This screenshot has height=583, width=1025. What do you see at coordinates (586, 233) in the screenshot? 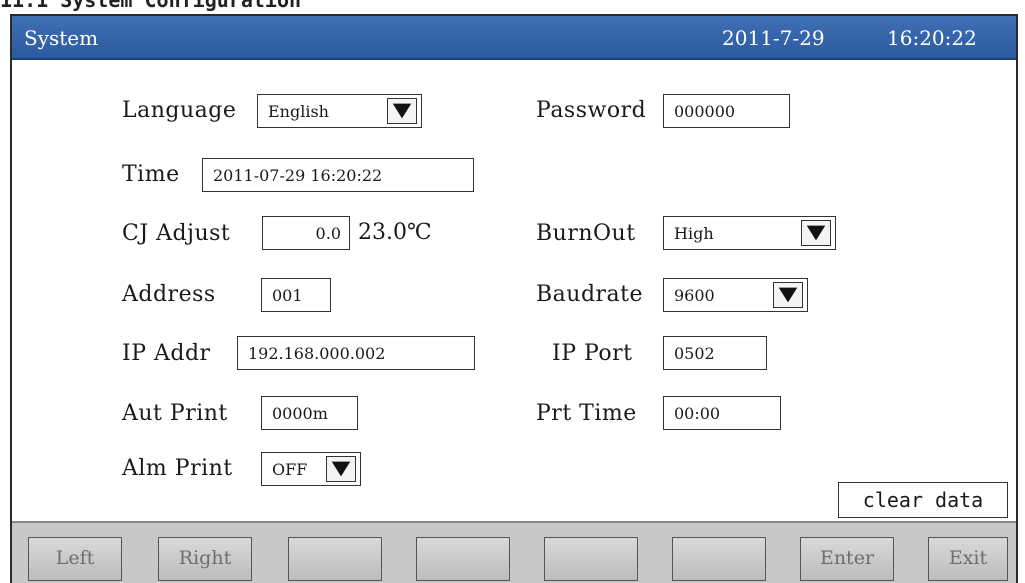
I see `burnout-label: BurnOut` at bounding box center [586, 233].